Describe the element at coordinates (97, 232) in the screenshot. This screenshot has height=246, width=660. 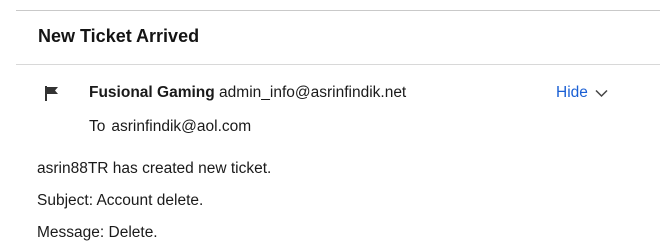
I see `message-line-body: Message: Delete.` at that location.